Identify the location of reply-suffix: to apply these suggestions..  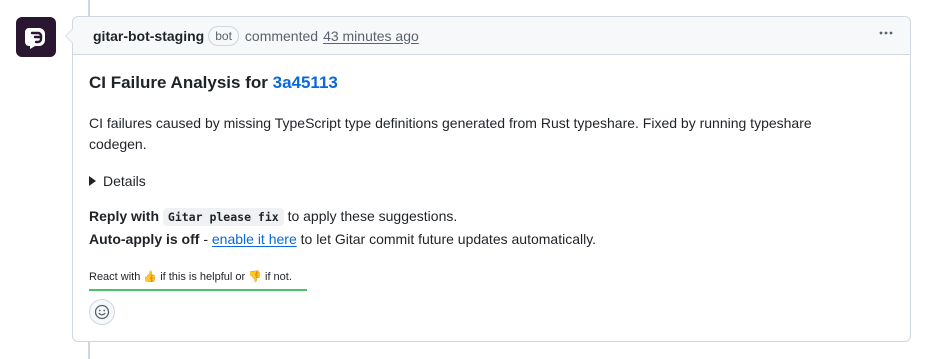
(372, 216).